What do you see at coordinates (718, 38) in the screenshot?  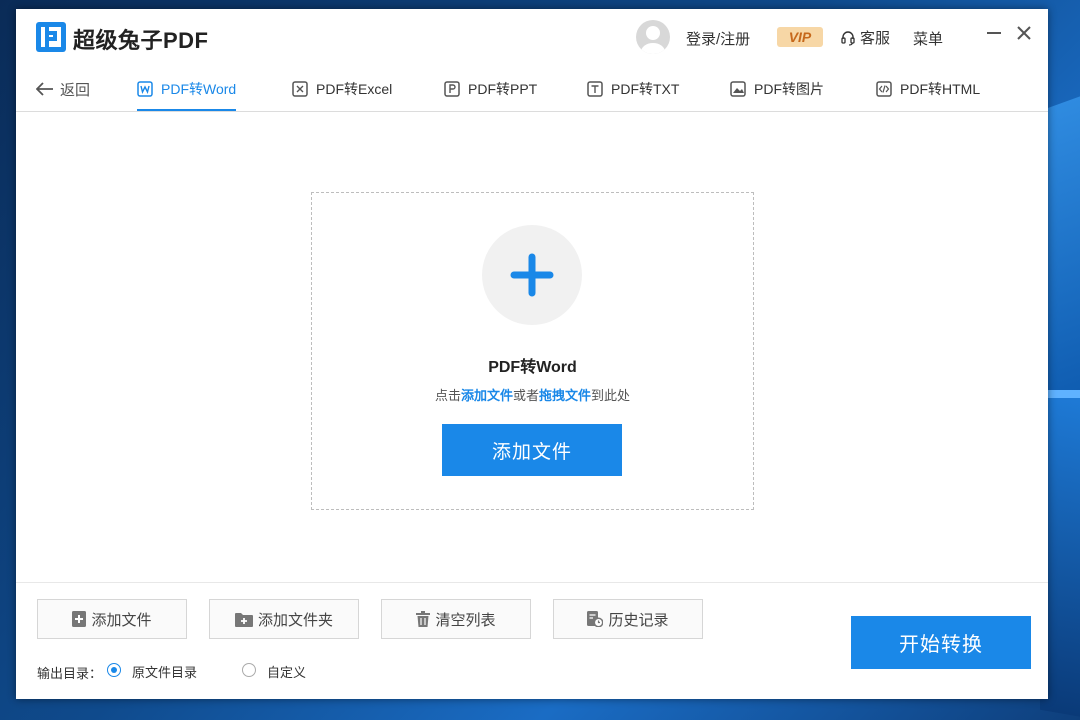 I see `login-register-link: 登录/注册` at bounding box center [718, 38].